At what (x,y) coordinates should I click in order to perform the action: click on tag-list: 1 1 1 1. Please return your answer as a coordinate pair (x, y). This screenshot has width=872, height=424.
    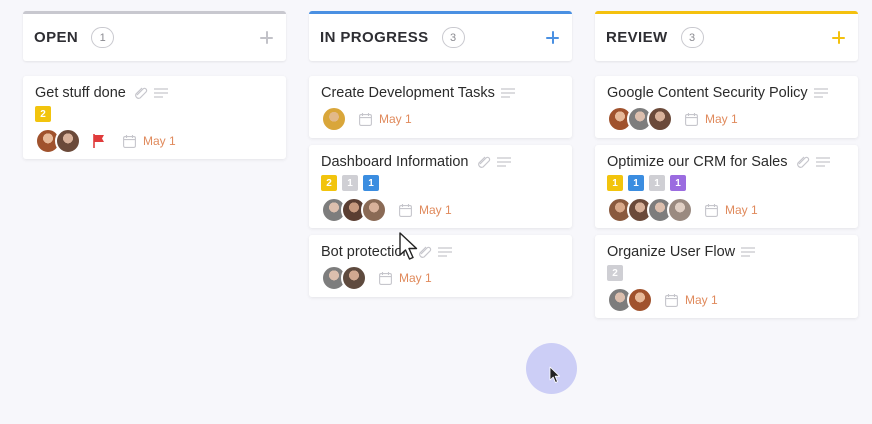
    Looking at the image, I should click on (727, 183).